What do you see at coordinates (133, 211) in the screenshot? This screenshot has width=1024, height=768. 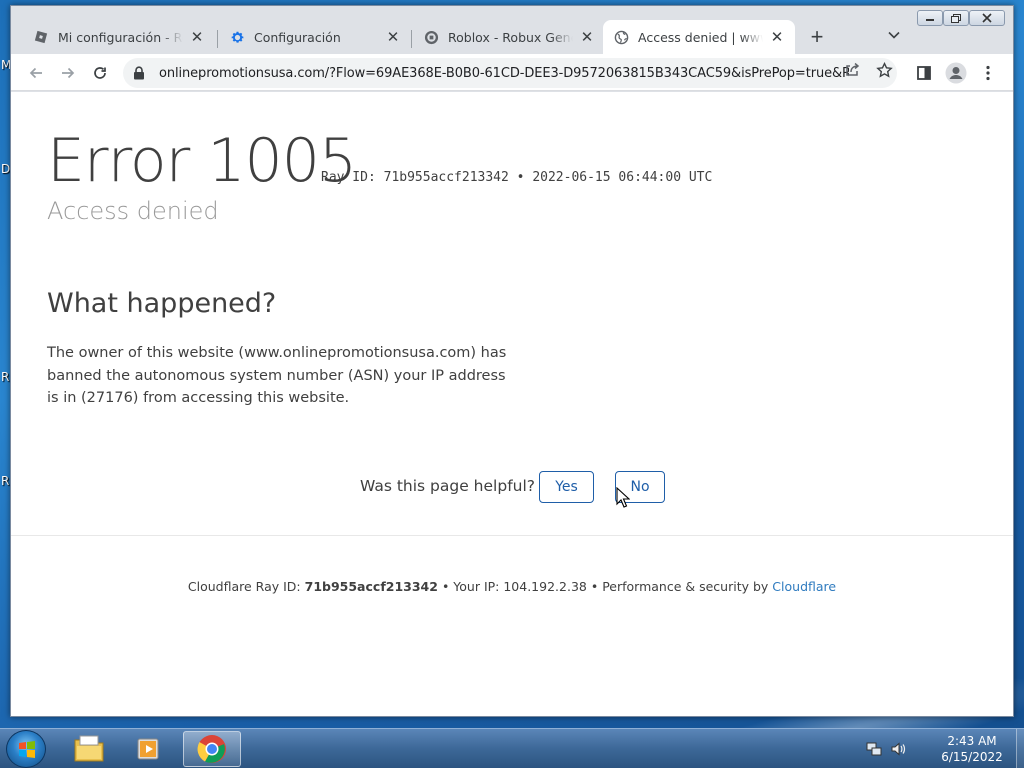 I see `error-subtitle: Access denied` at bounding box center [133, 211].